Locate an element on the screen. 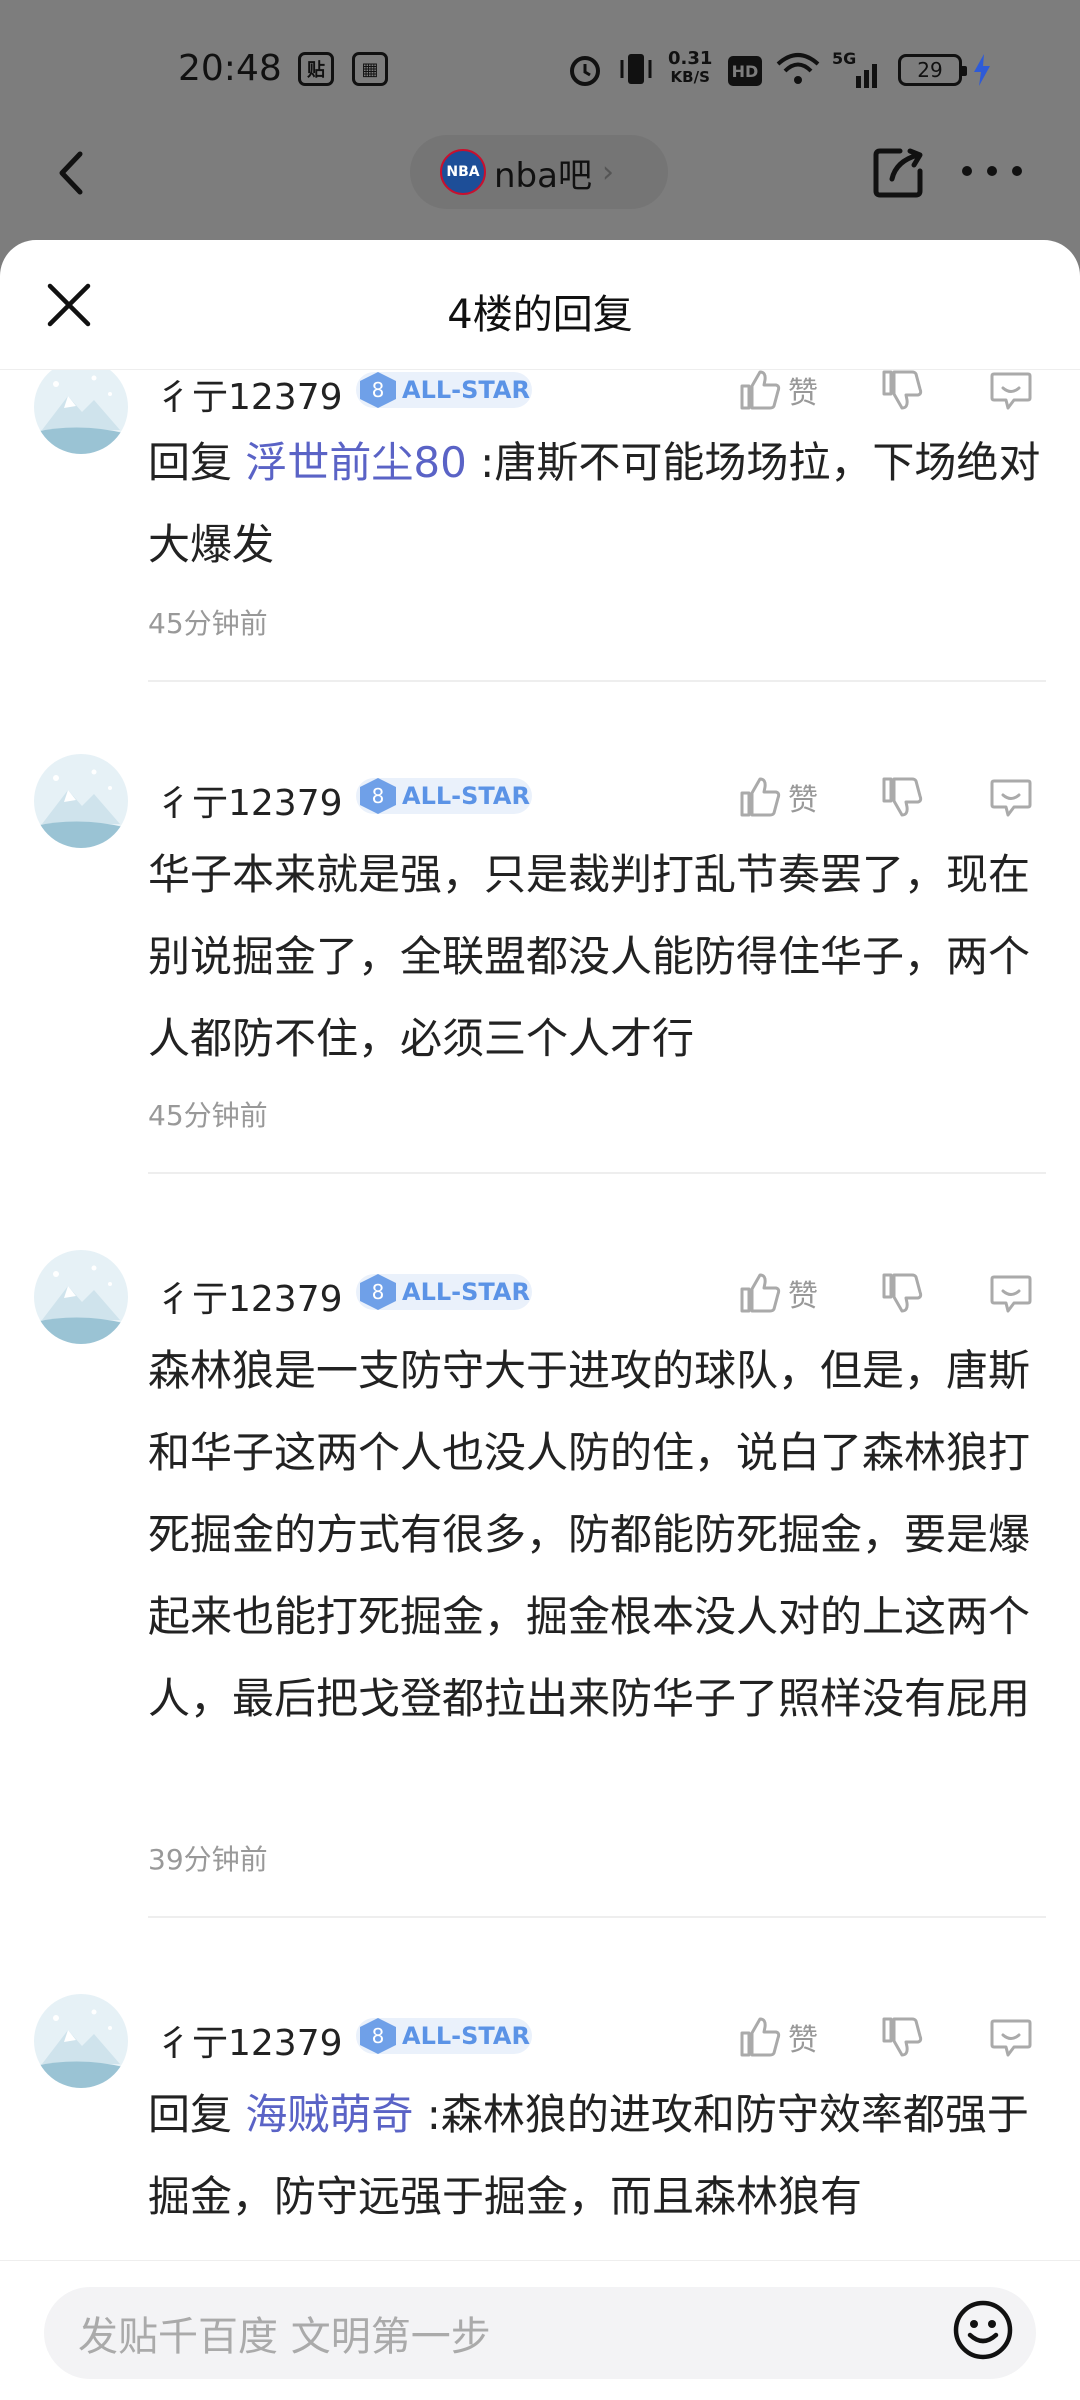 This screenshot has width=1080, height=2400. forum-name: nba吧 is located at coordinates (543, 175).